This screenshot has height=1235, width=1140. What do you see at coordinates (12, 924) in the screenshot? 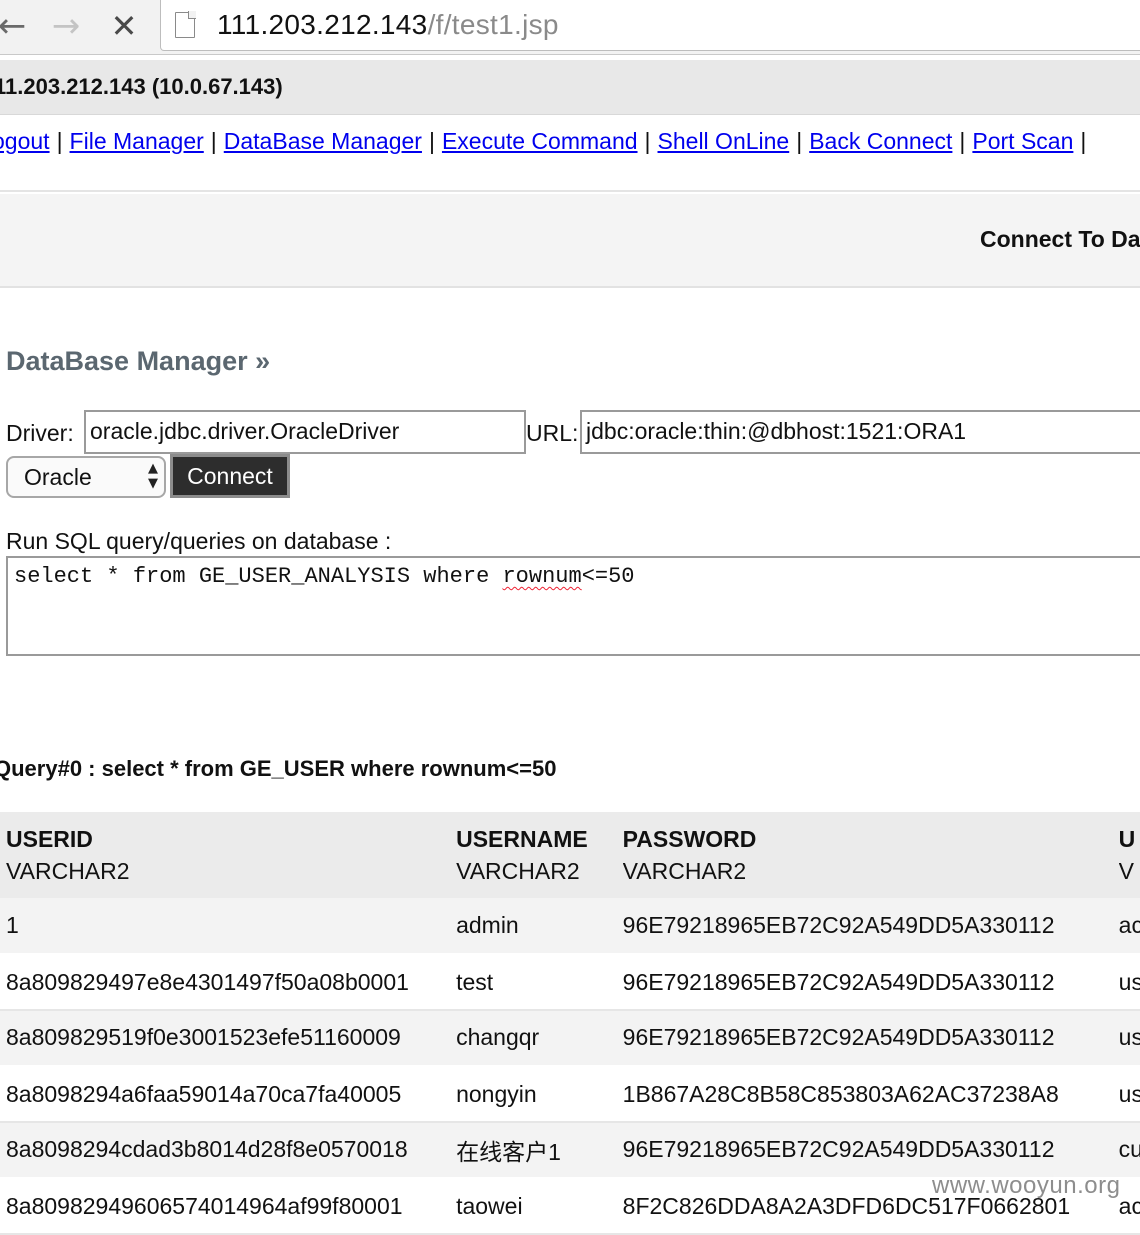
I see `table-cell: 1` at bounding box center [12, 924].